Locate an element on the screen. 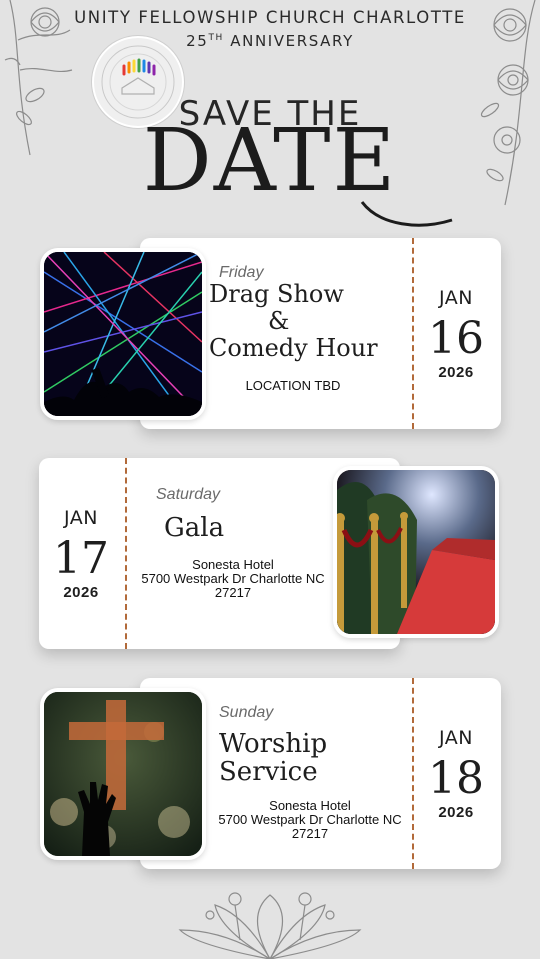 This screenshot has height=959, width=540. event-title-line3: Comedy Hour is located at coordinates (293, 348).